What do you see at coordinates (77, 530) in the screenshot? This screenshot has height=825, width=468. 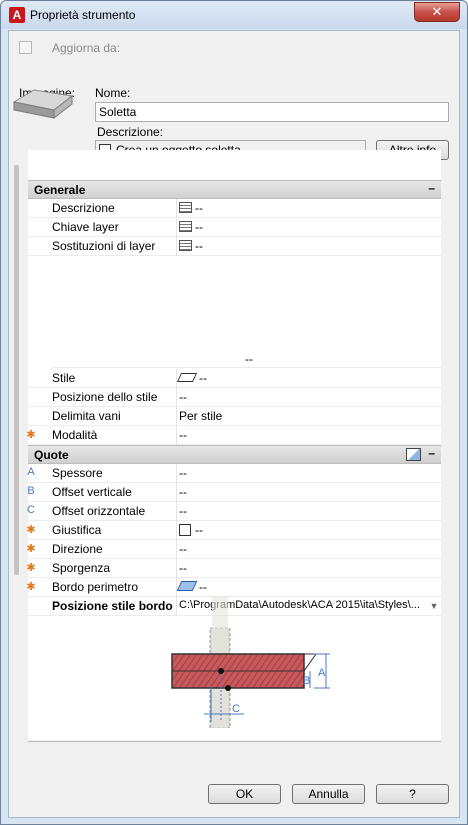 I see `property-name: Giustifica` at bounding box center [77, 530].